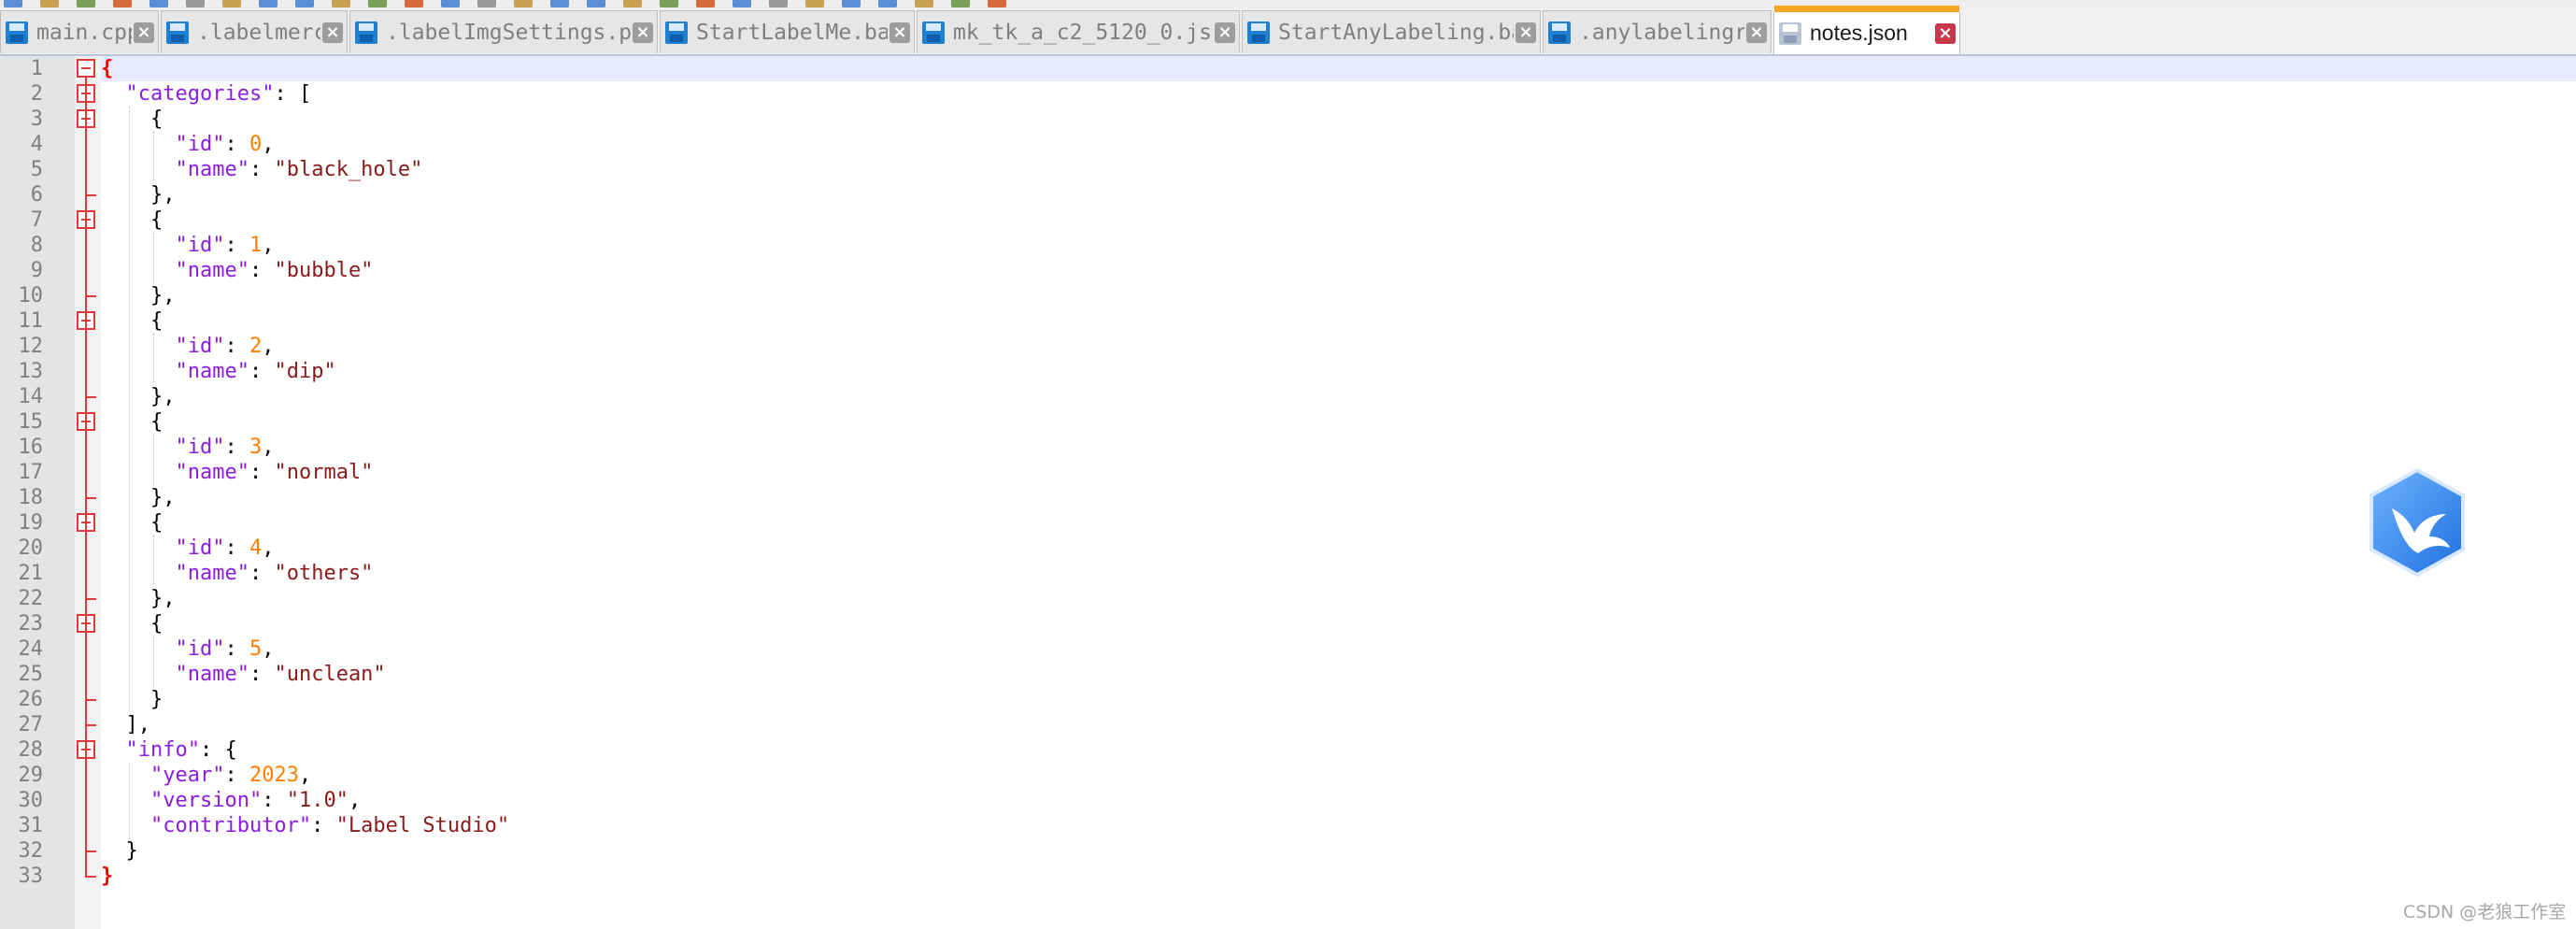  I want to click on code-line: "name": "bubble", so click(237, 270).